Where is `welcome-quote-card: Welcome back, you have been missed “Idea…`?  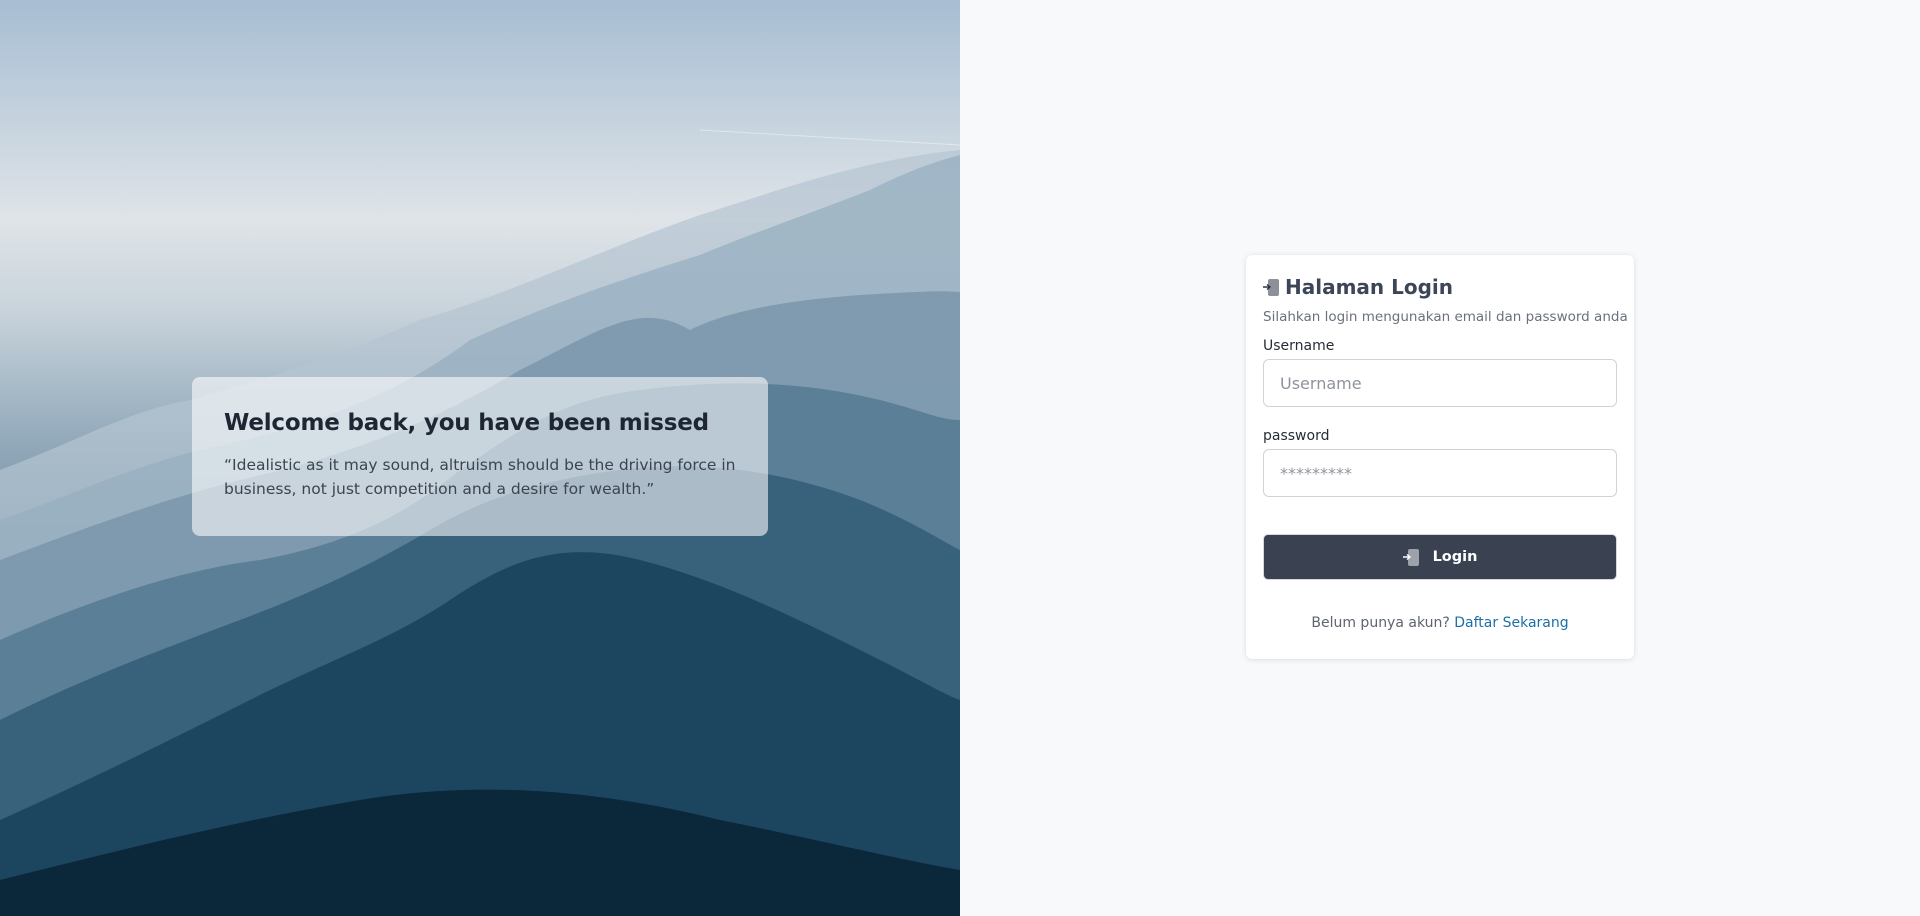
welcome-quote-card: Welcome back, you have been missed “Idea… is located at coordinates (480, 456).